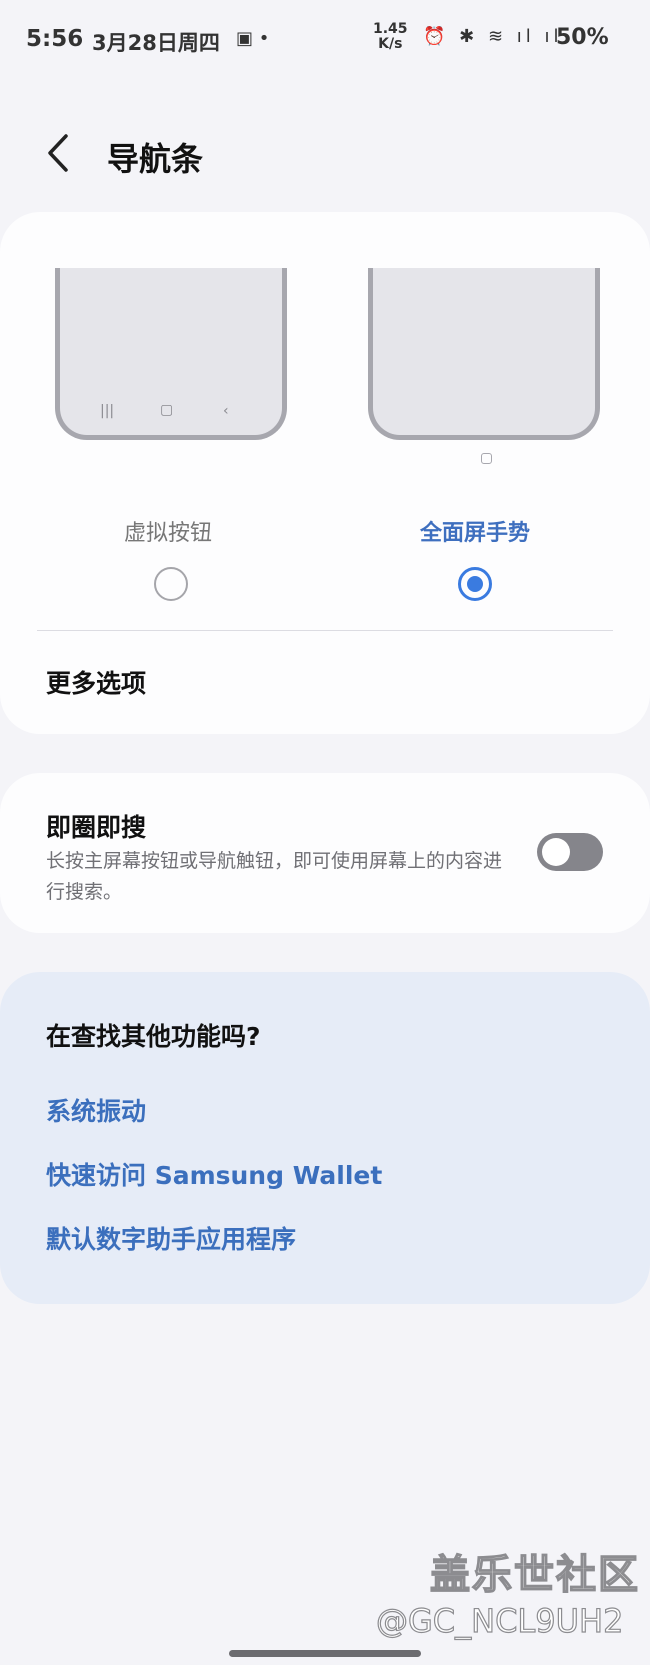  What do you see at coordinates (499, 1620) in the screenshot?
I see `watermark-user: @GC_NCL9UH2` at bounding box center [499, 1620].